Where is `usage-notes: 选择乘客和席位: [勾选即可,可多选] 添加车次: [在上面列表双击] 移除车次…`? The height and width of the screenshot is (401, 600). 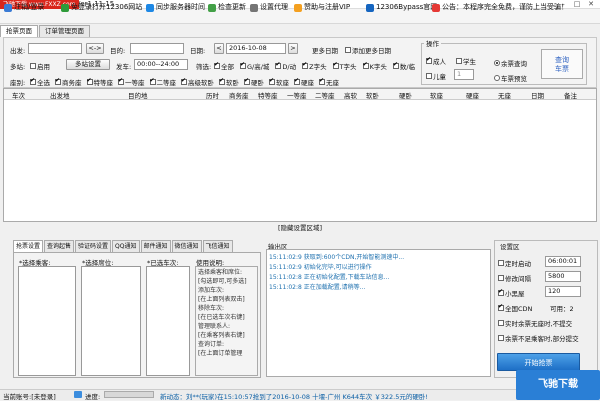
usage-notes: 选择乘客和席位: [勾选即可,可多选] 添加车次: [在上面列表双击] 移除车次… is located at coordinates (226, 321).